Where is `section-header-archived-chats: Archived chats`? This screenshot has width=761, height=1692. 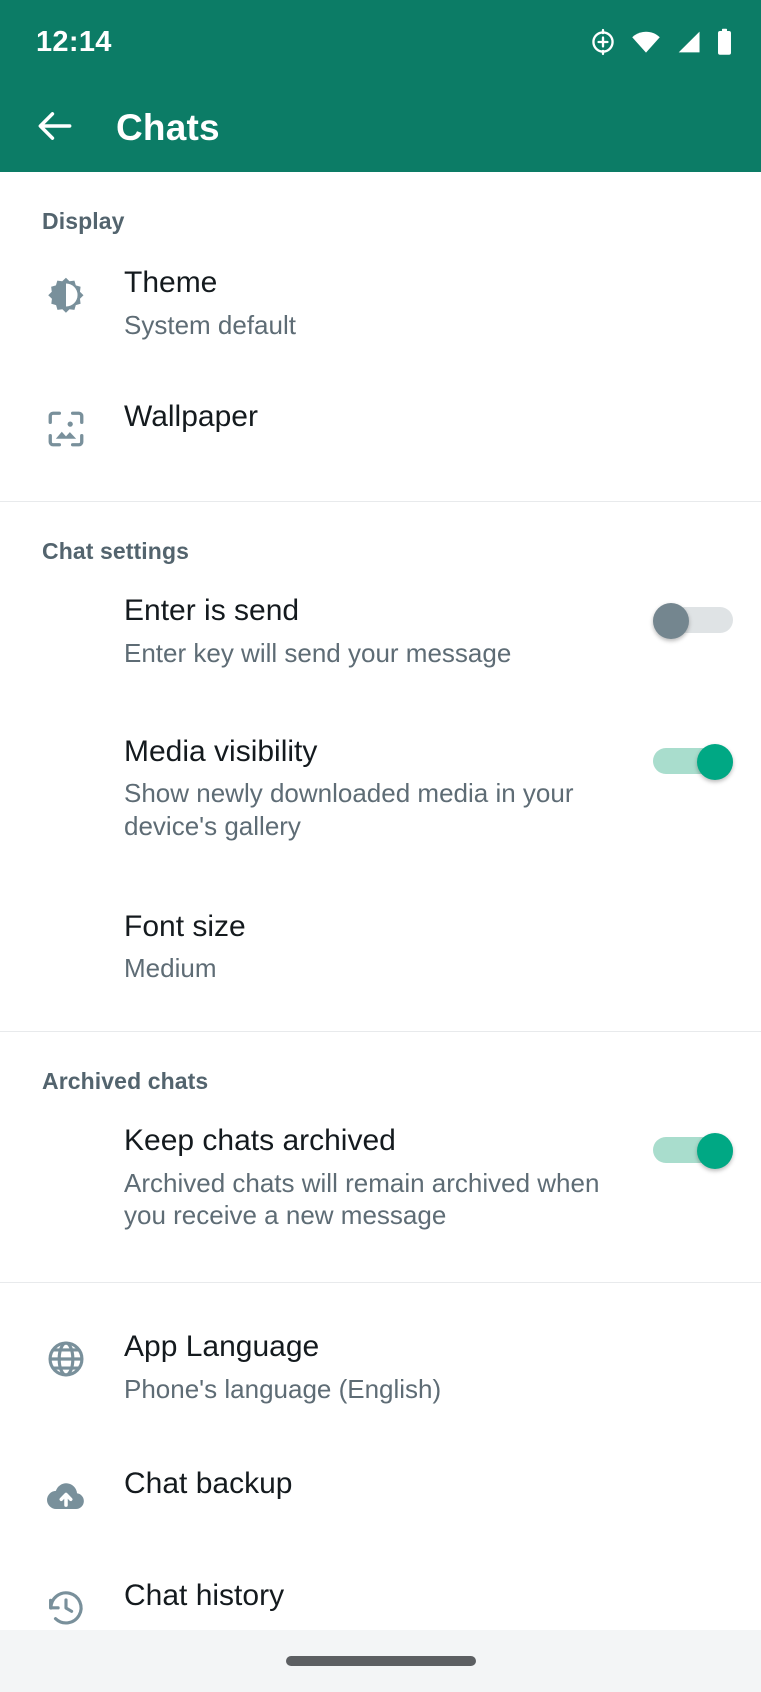 section-header-archived-chats: Archived chats is located at coordinates (125, 1081).